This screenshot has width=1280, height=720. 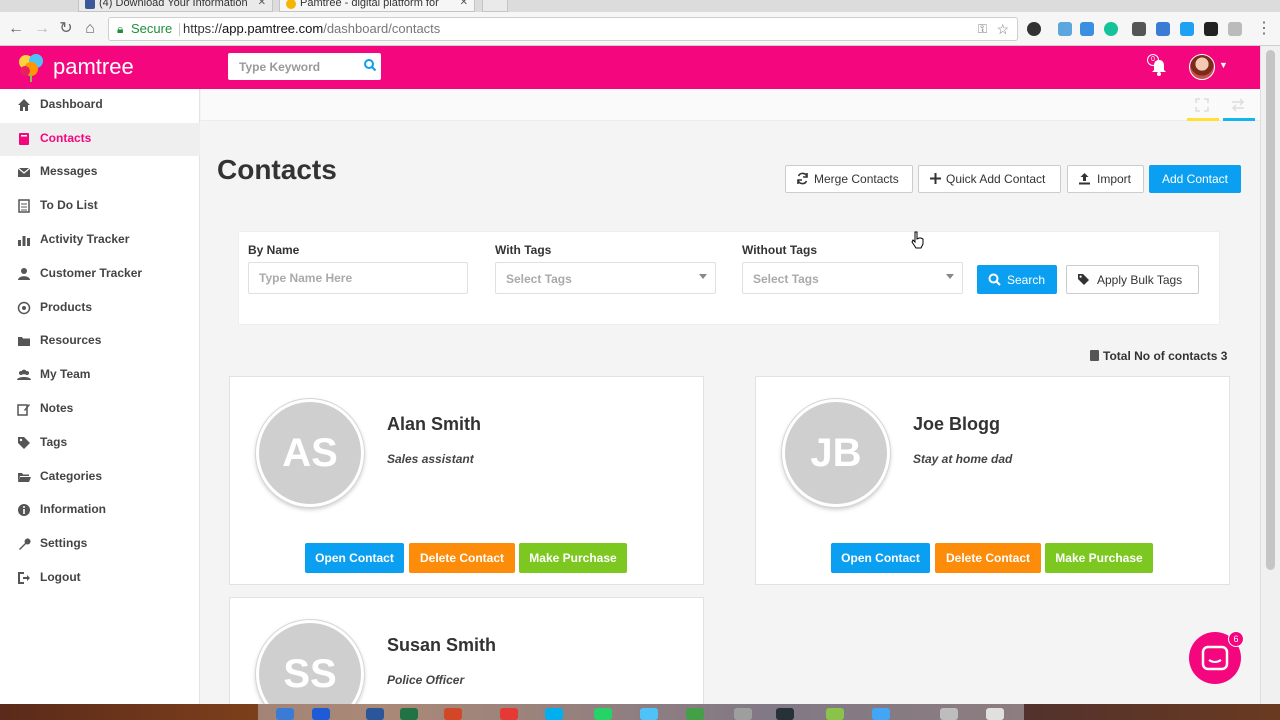 What do you see at coordinates (1034, 29) in the screenshot?
I see `extension-camera-icon` at bounding box center [1034, 29].